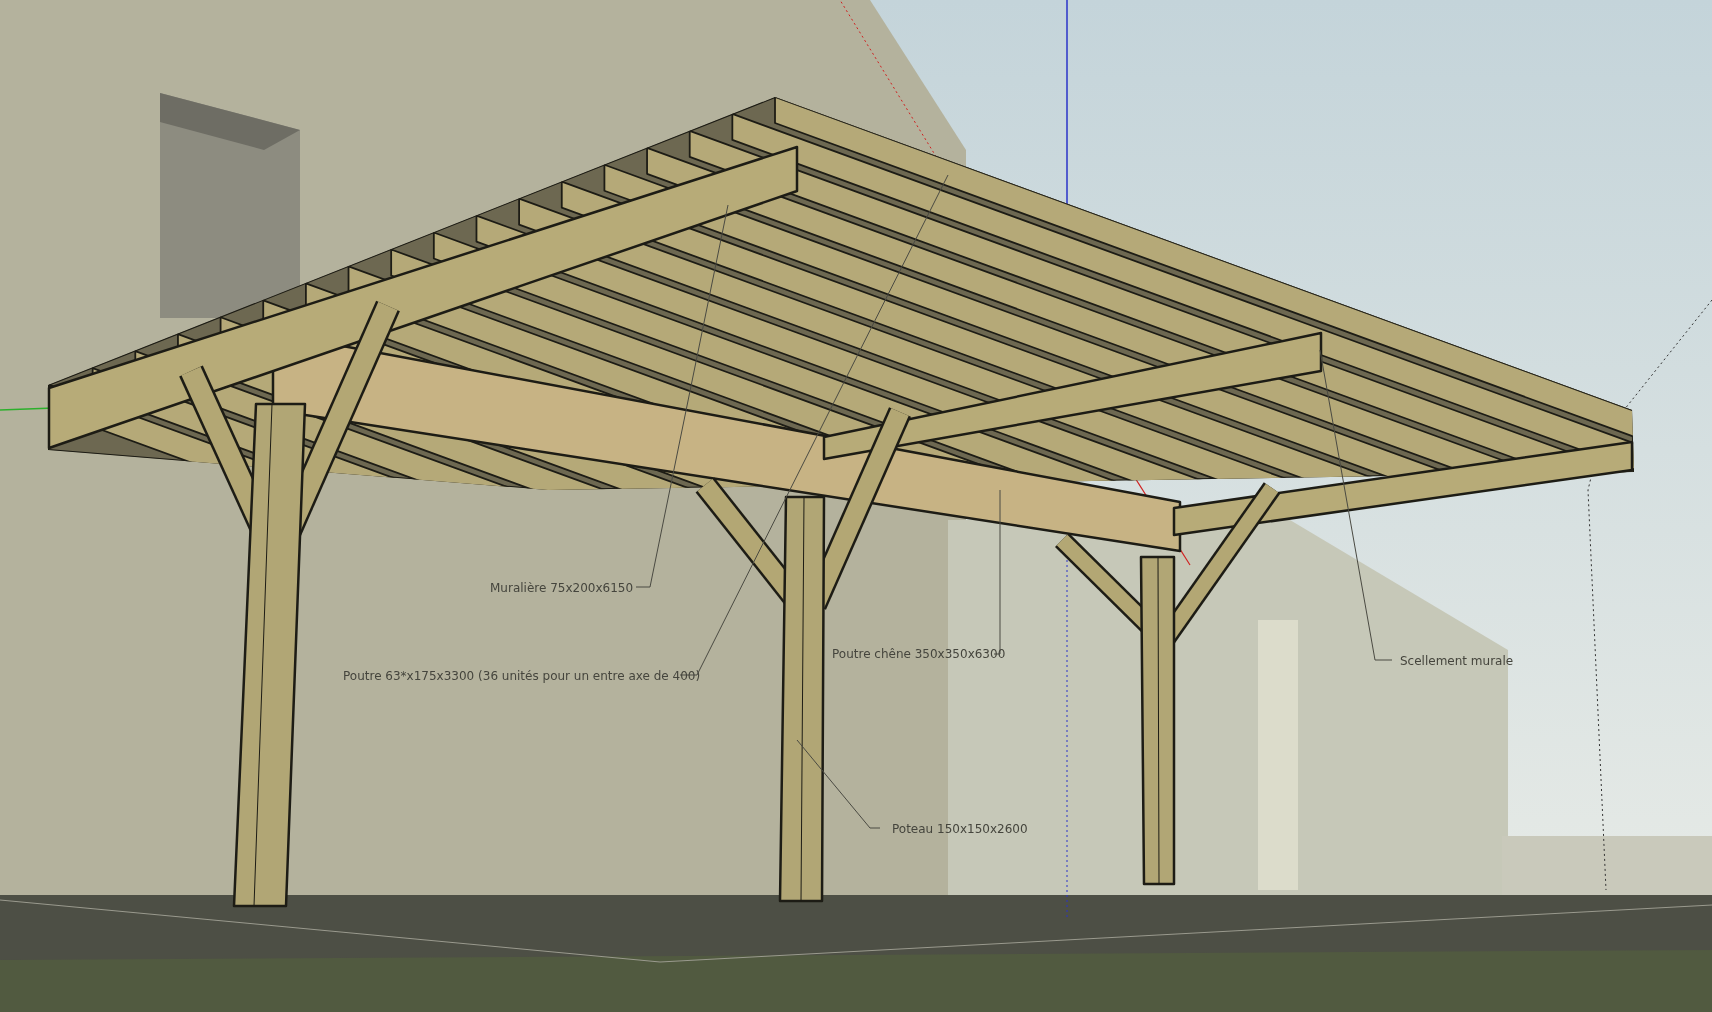 This screenshot has height=1012, width=1712. Describe the element at coordinates (1457, 661) in the screenshot. I see `annotation-label: Scellement murale` at that location.